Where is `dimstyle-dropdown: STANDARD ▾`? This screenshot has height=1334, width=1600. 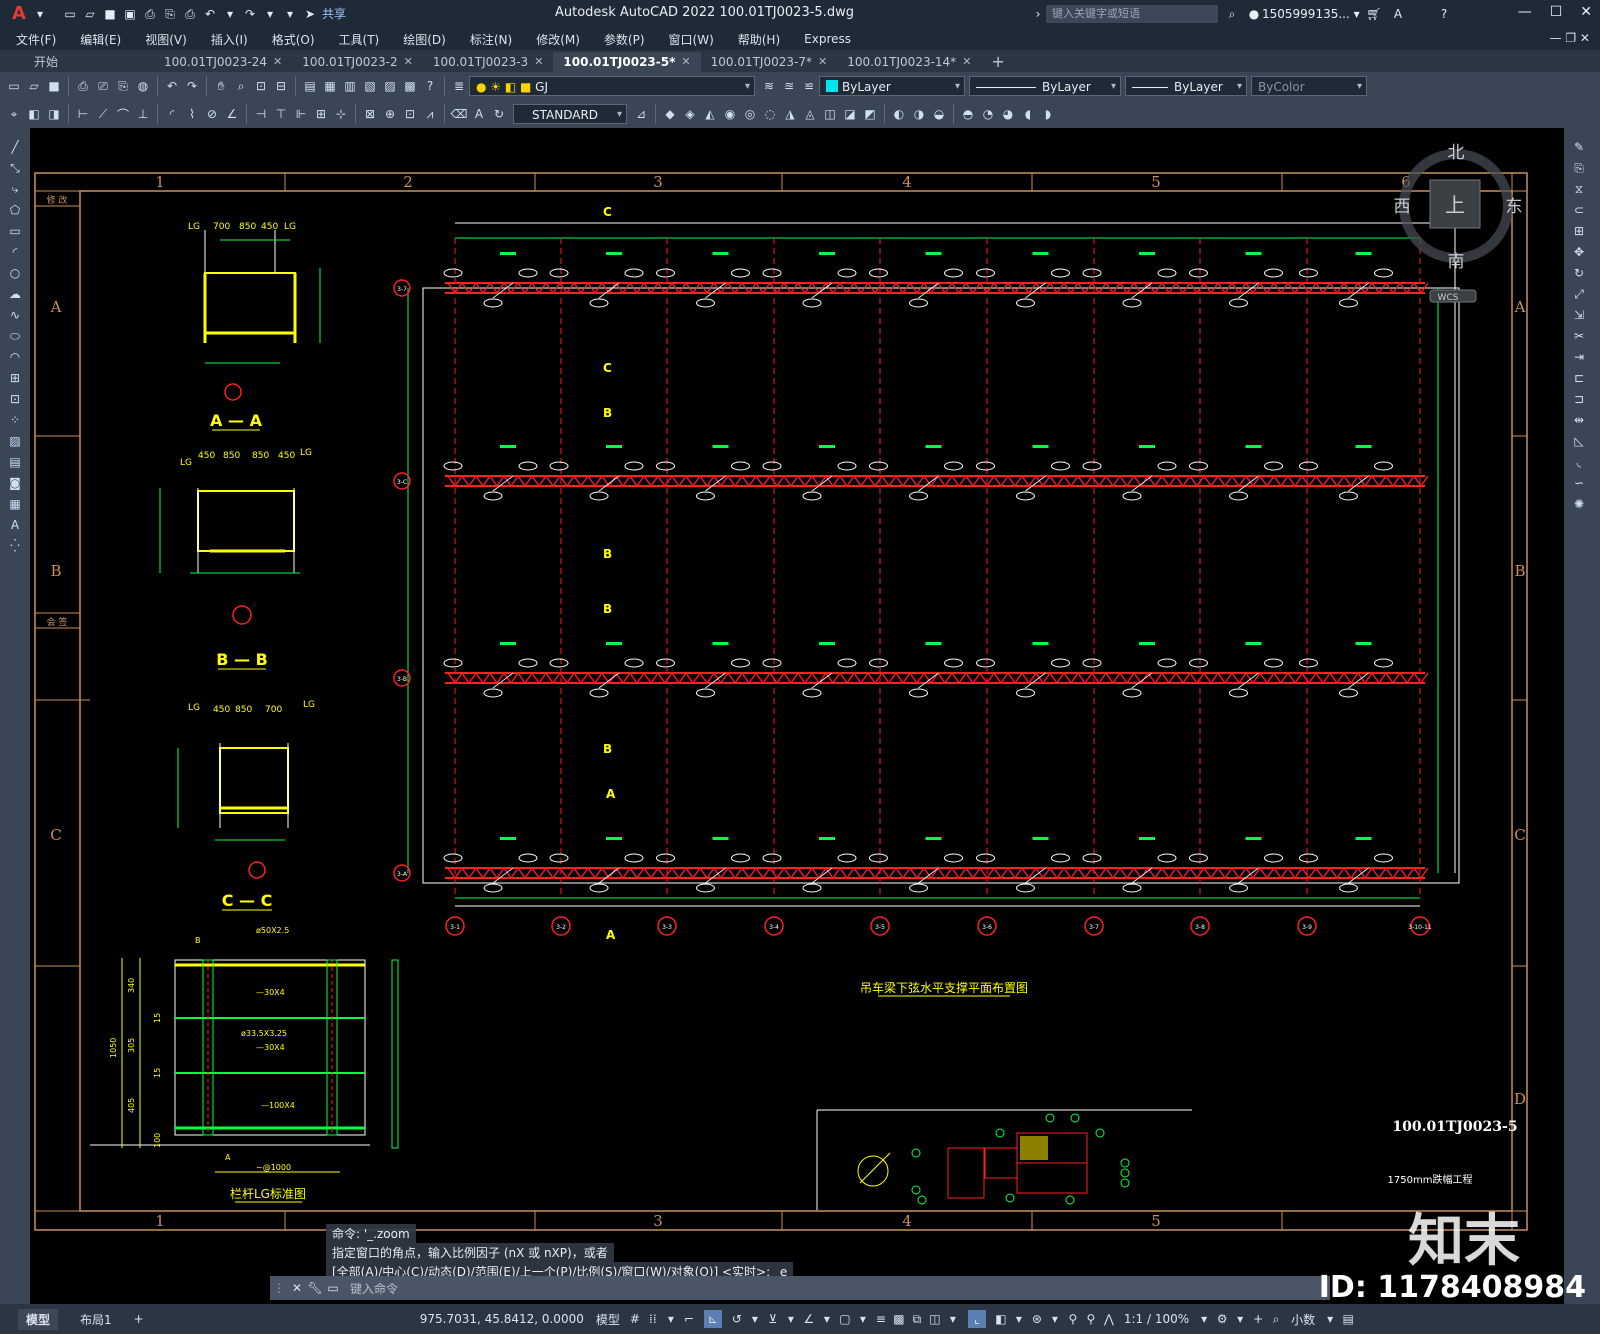 dimstyle-dropdown: STANDARD ▾ is located at coordinates (570, 114).